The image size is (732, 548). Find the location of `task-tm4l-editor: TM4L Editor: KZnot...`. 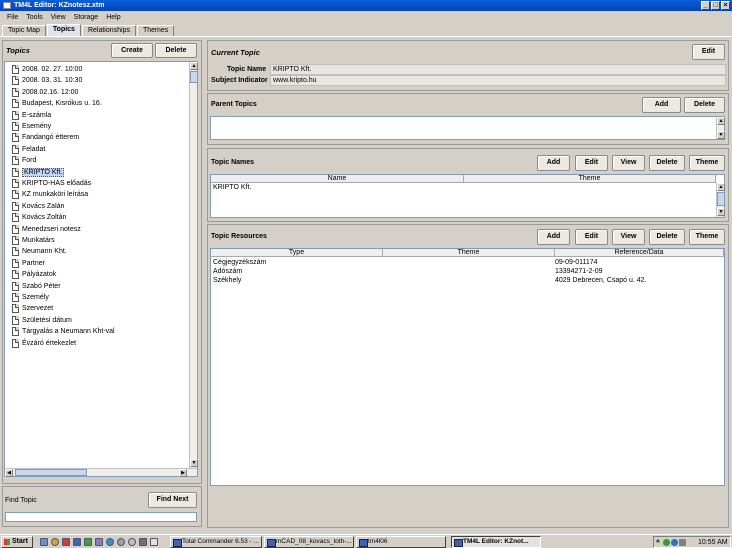

task-tm4l-editor: TM4L Editor: KZnot... is located at coordinates (496, 542).